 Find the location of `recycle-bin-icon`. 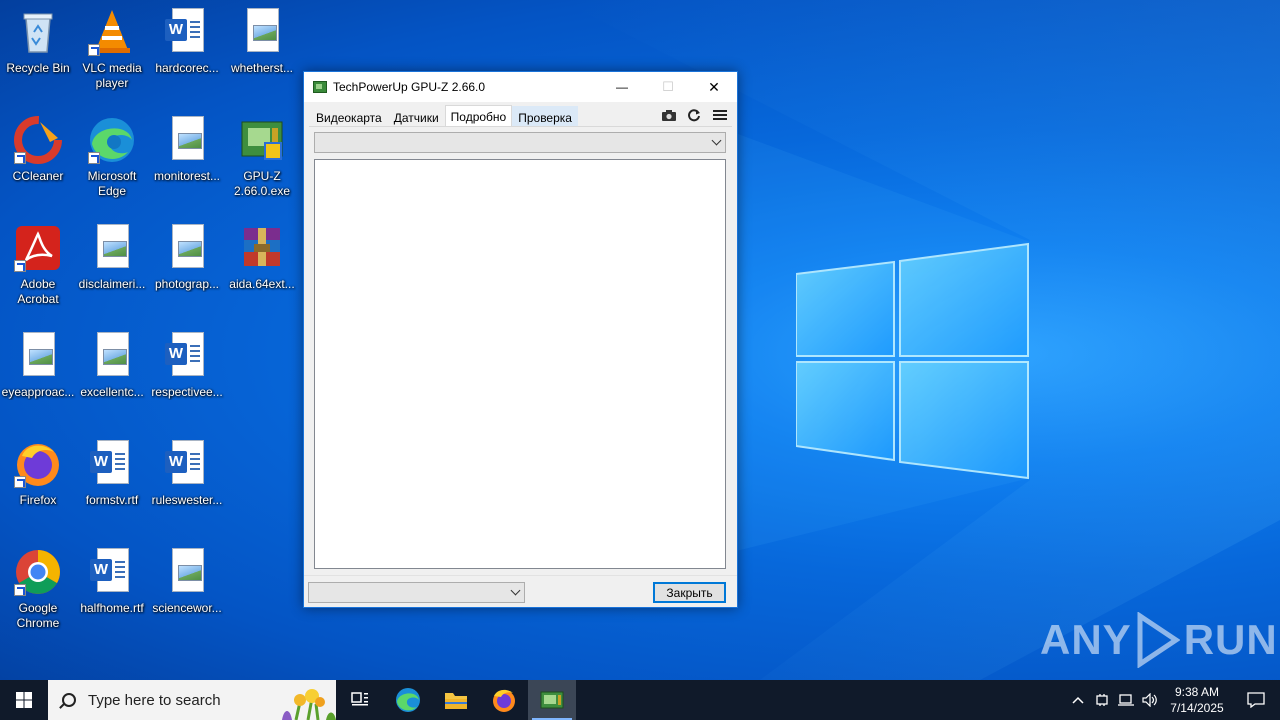

recycle-bin-icon is located at coordinates (38, 32).